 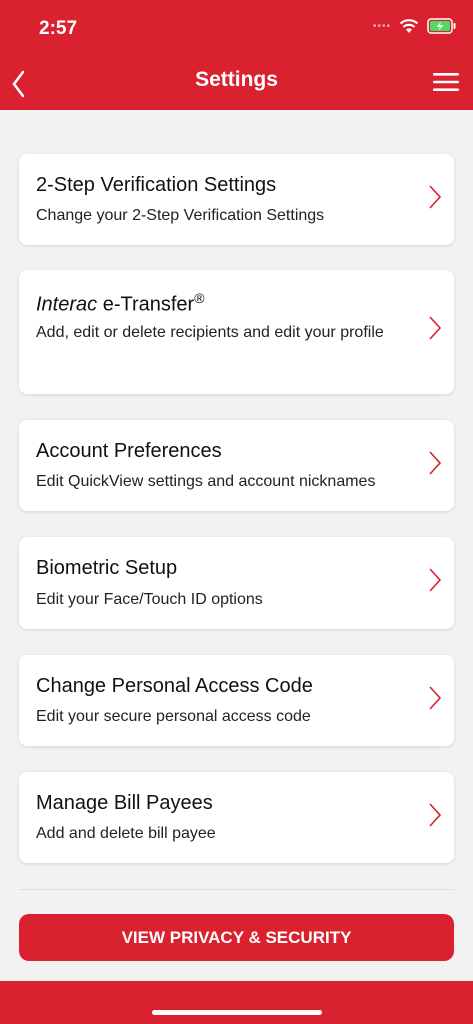 I want to click on card-title: Interac e-Transfer®, so click(x=120, y=303).